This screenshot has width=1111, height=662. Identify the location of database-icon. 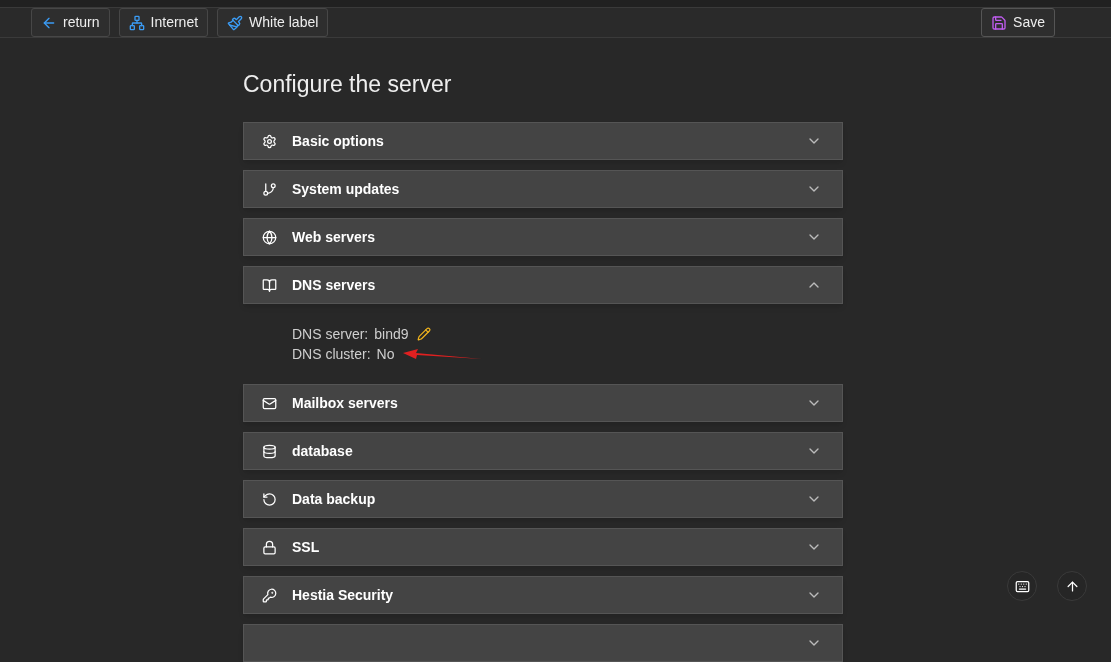
(269, 451).